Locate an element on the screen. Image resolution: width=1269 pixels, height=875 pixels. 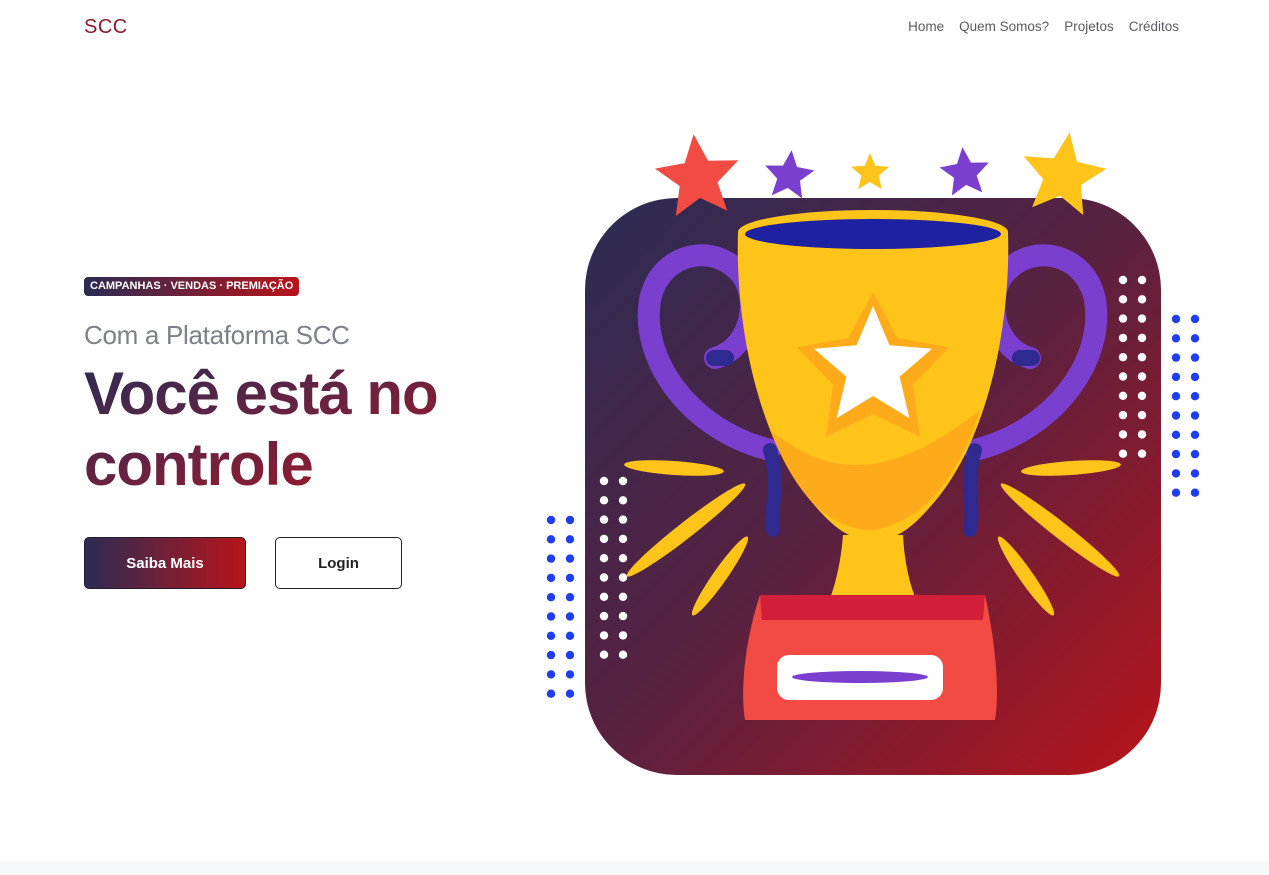
hero-badge: CAMPANHAS · VENDAS · PREMIAÇÃO is located at coordinates (192, 286).